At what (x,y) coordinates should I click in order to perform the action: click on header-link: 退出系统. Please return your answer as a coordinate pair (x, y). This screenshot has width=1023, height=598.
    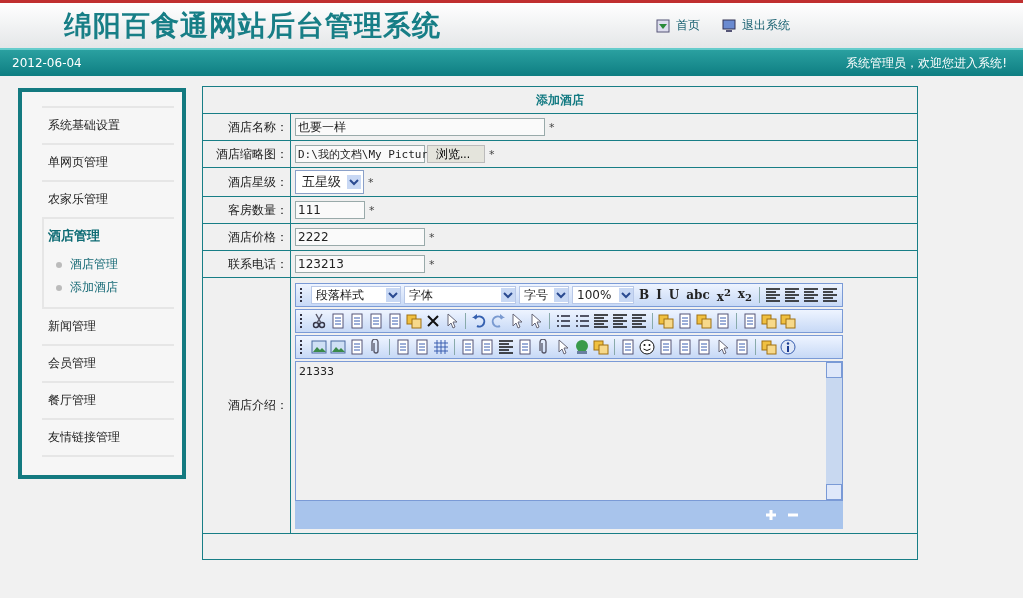
    Looking at the image, I should click on (756, 25).